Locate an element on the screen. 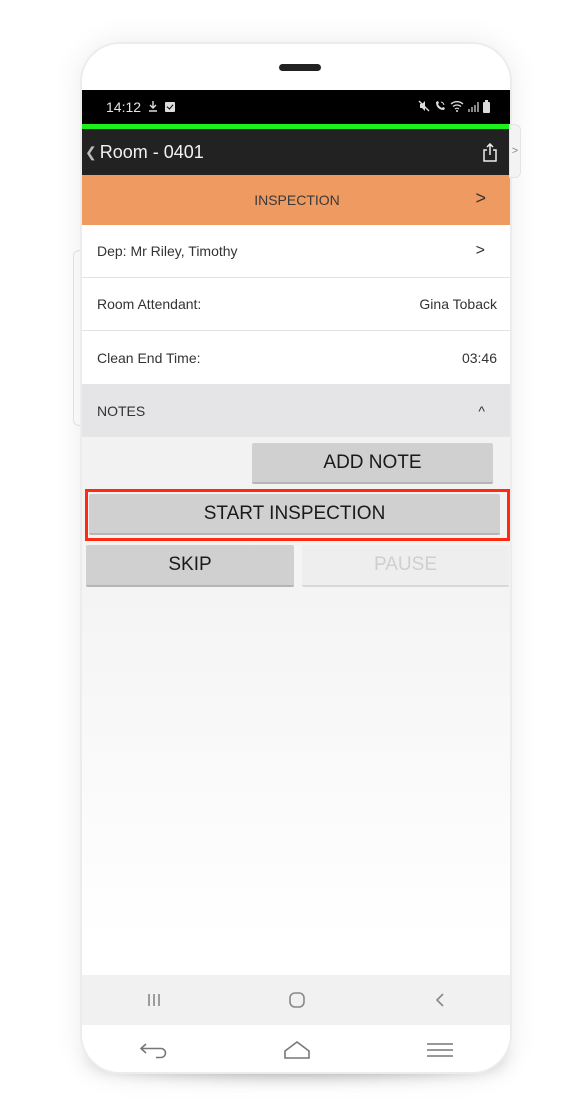  pause-button: PAUSE is located at coordinates (405, 566).